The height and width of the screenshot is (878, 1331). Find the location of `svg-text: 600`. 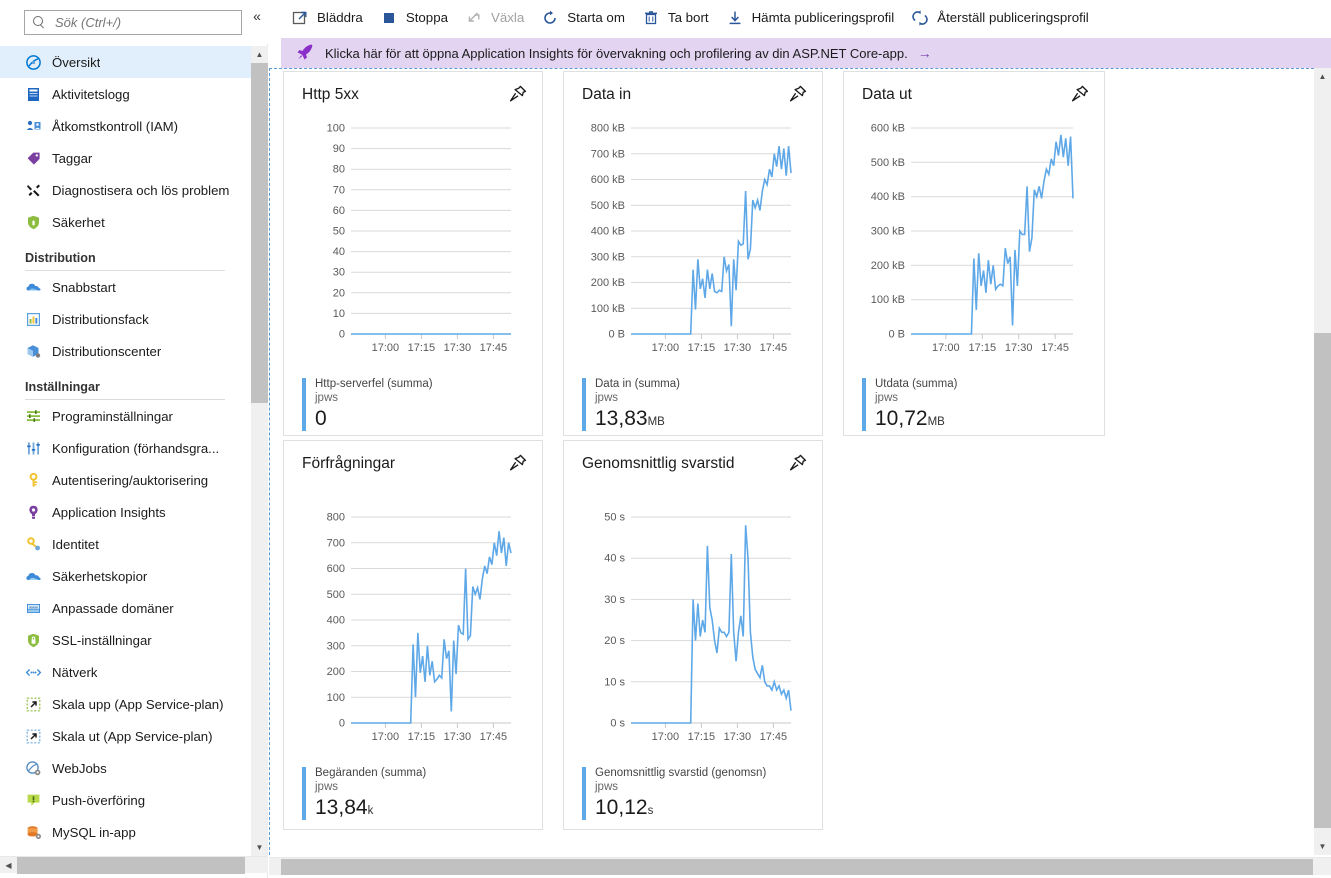

svg-text: 600 is located at coordinates (336, 569).